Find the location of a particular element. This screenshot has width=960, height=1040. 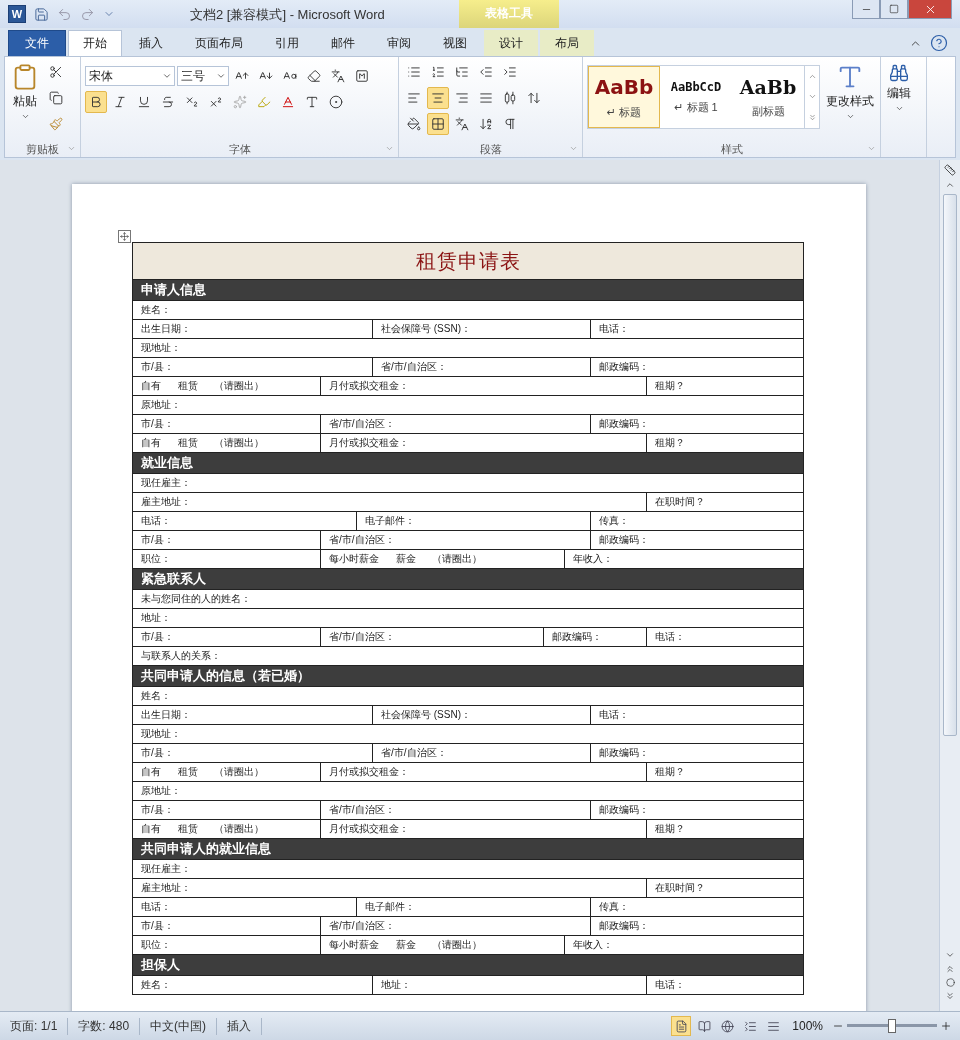

scroll-up-icon is located at coordinates (950, 185).